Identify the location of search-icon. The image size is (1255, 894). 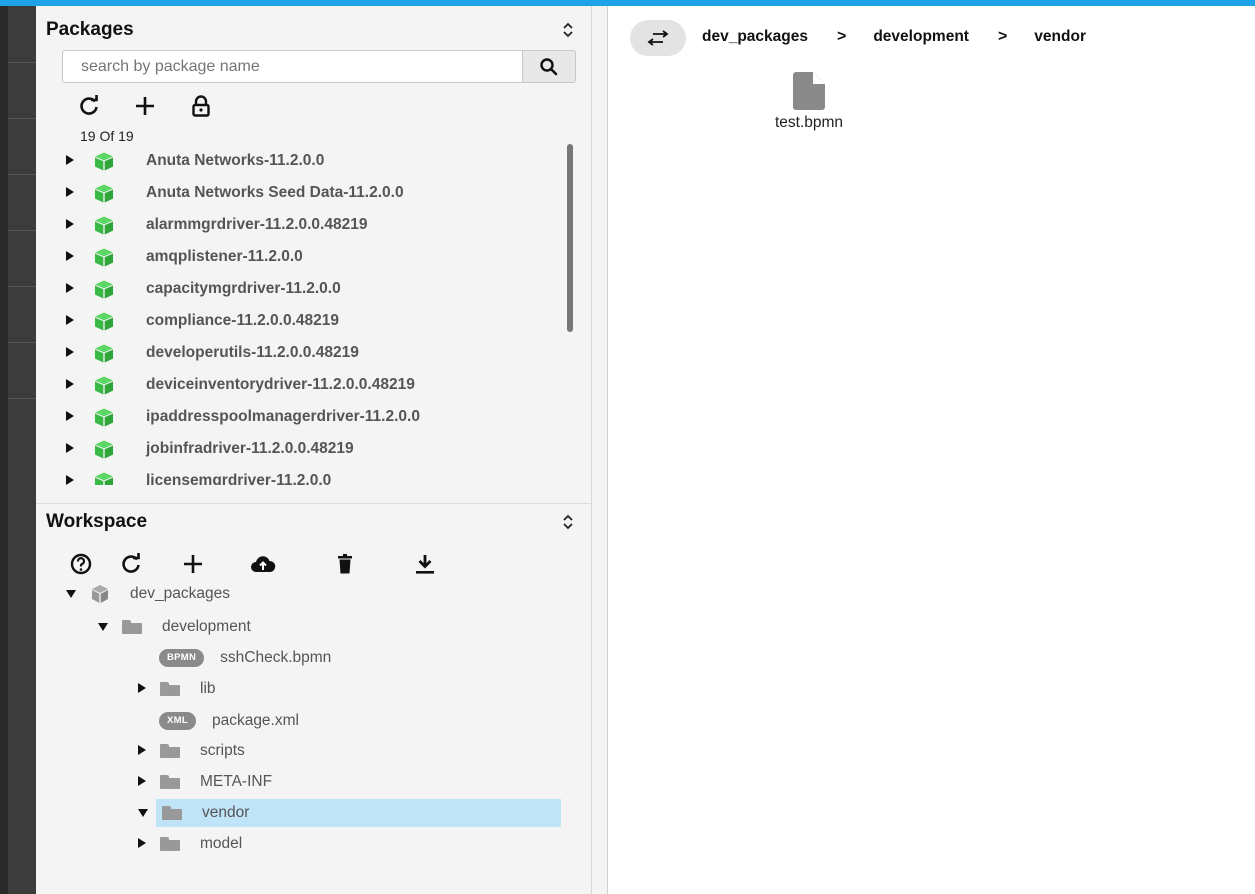
(549, 66).